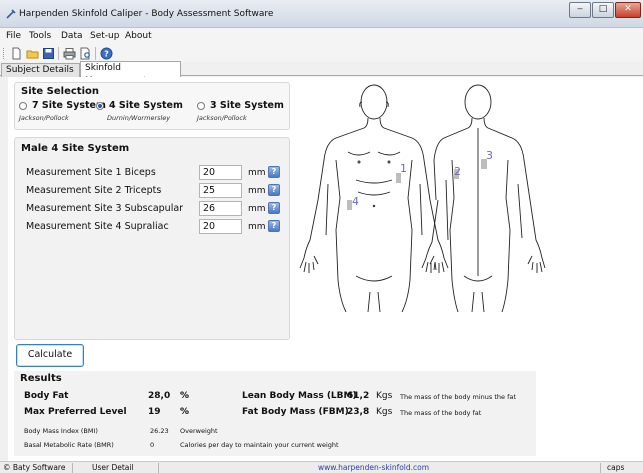 The image size is (643, 473). I want to click on minimize-button: ‒, so click(580, 10).